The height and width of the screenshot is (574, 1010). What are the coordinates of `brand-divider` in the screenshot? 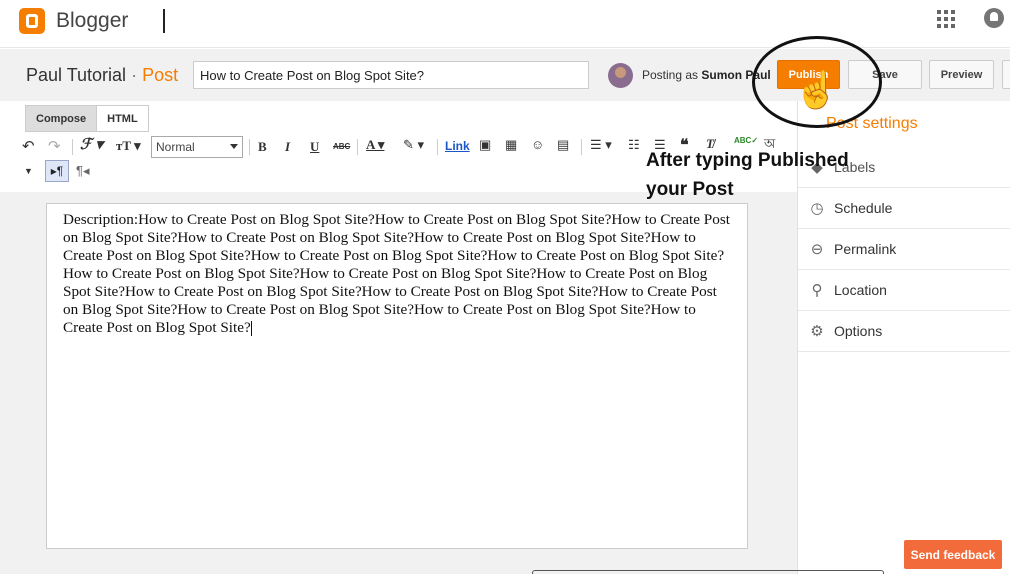 It's located at (164, 21).